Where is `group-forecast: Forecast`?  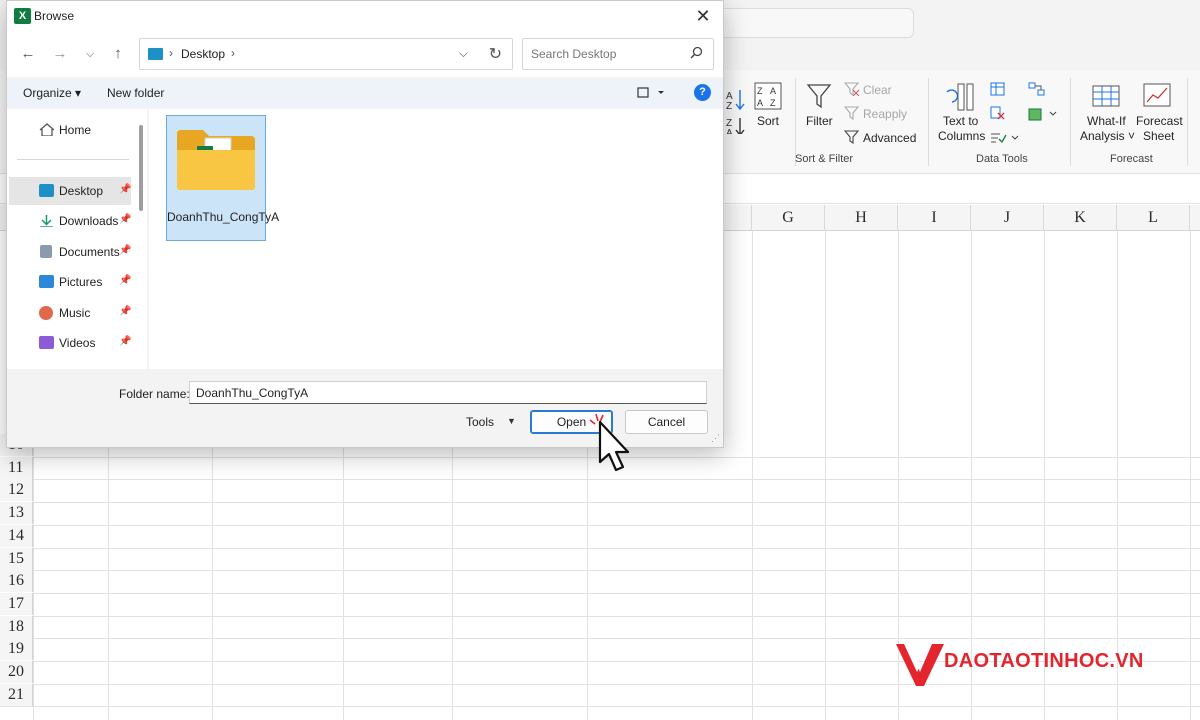
group-forecast: Forecast is located at coordinates (1131, 159).